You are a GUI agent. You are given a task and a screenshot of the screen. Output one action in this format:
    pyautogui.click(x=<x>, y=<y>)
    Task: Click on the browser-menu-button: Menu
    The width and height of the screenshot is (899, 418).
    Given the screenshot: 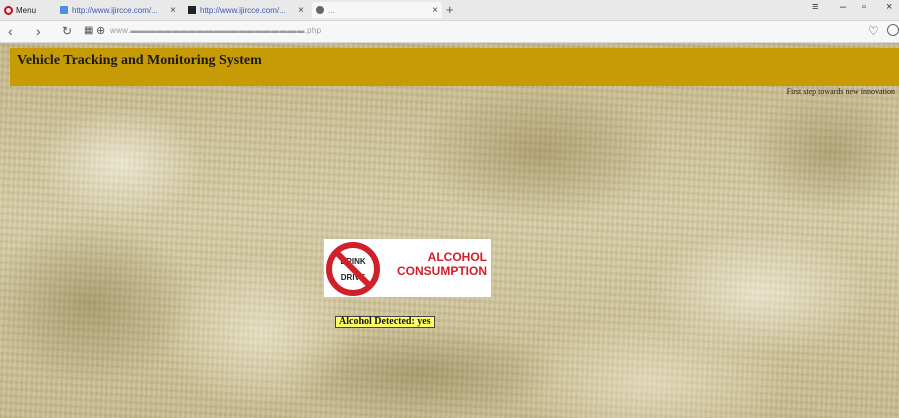 What is the action you would take?
    pyautogui.click(x=20, y=10)
    